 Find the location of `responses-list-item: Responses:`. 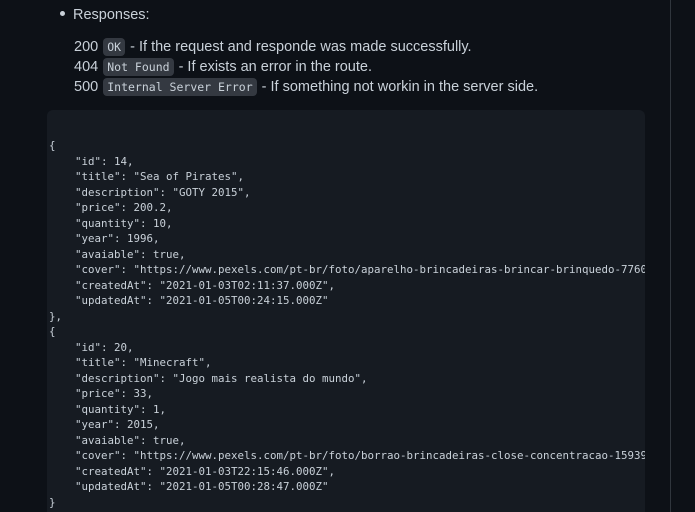

responses-list-item: Responses: is located at coordinates (105, 15).